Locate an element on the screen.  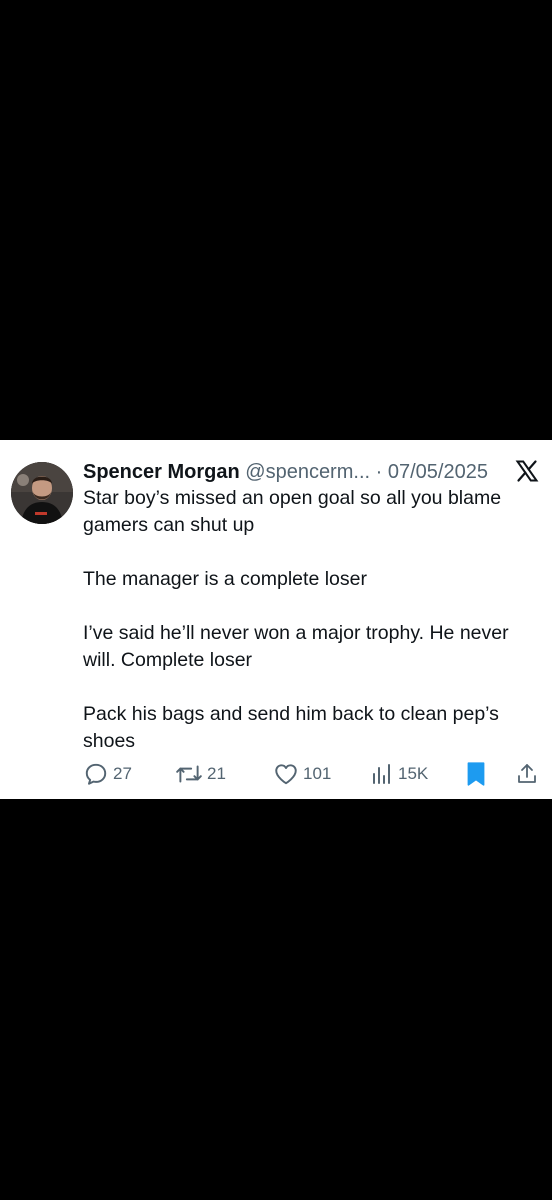
reply-count: 27 is located at coordinates (122, 773).